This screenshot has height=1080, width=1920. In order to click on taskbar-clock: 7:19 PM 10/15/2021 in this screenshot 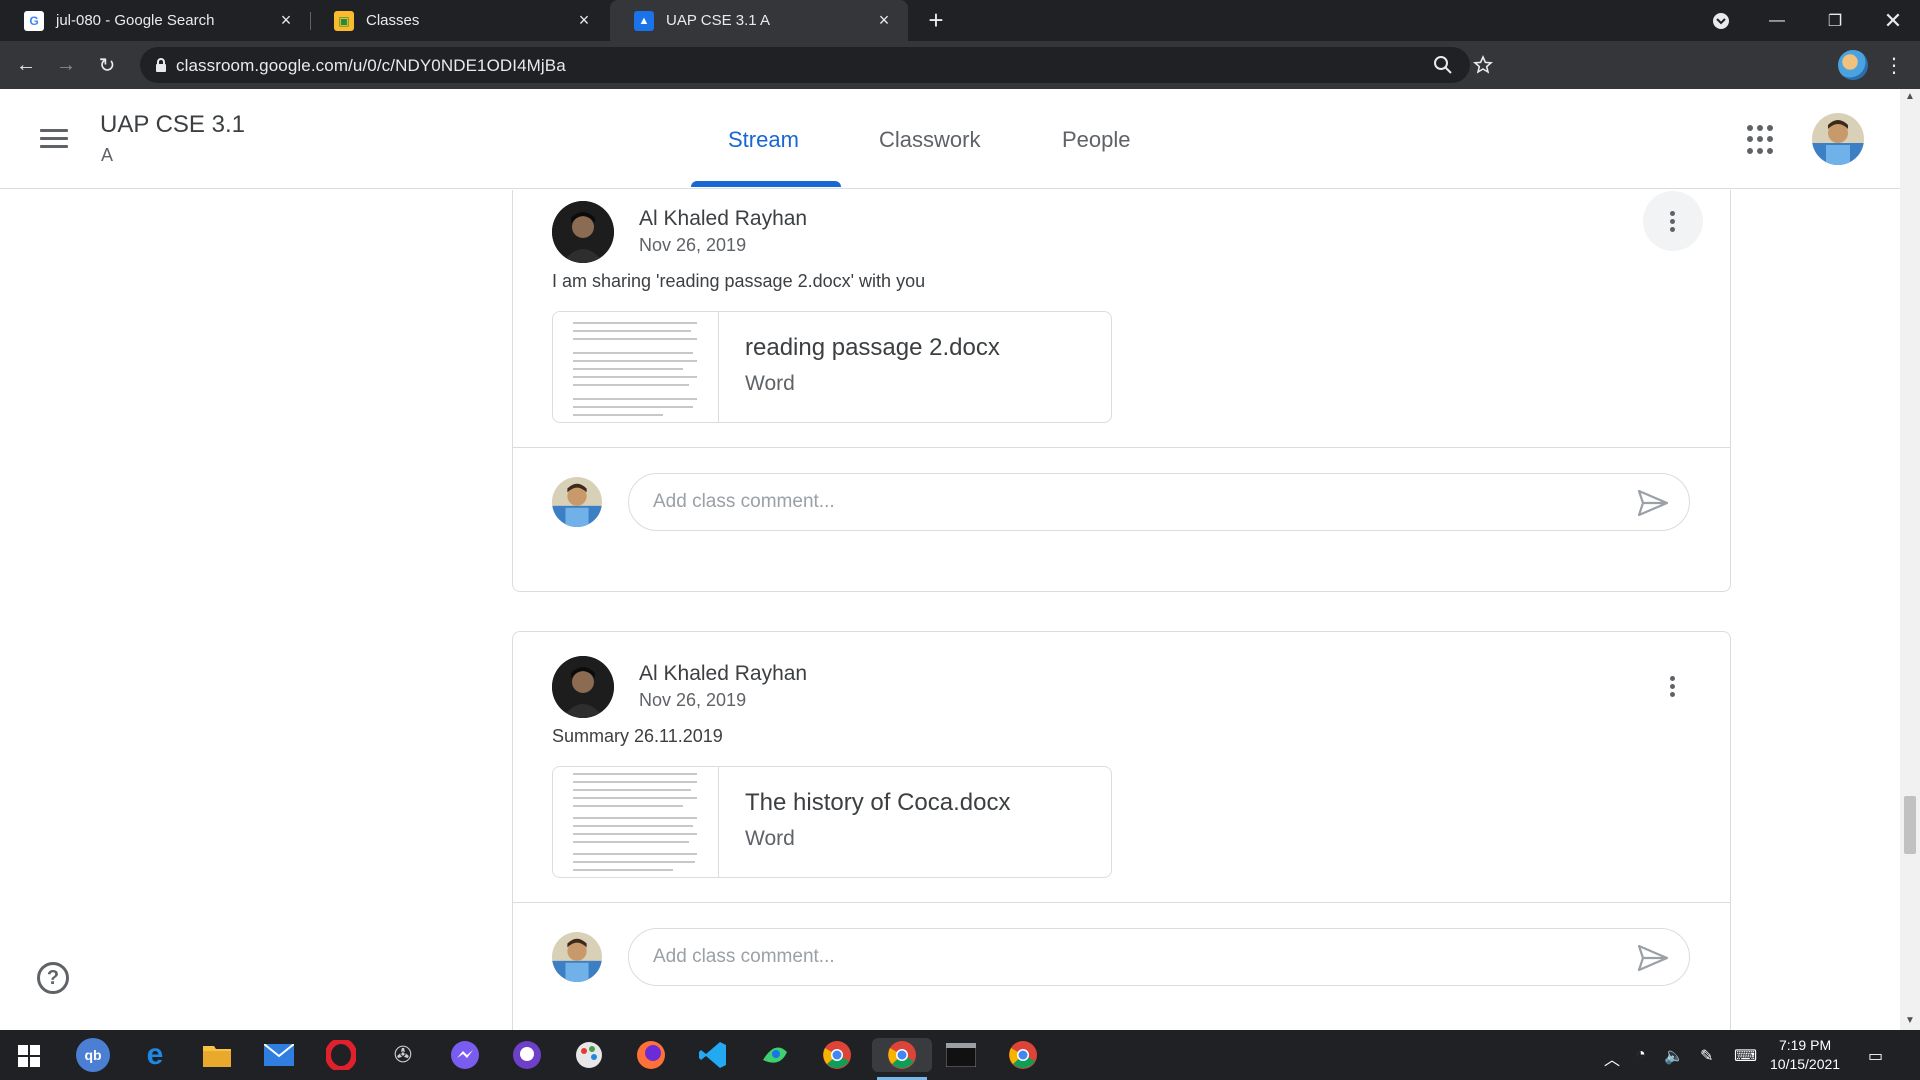, I will do `click(1805, 1055)`.